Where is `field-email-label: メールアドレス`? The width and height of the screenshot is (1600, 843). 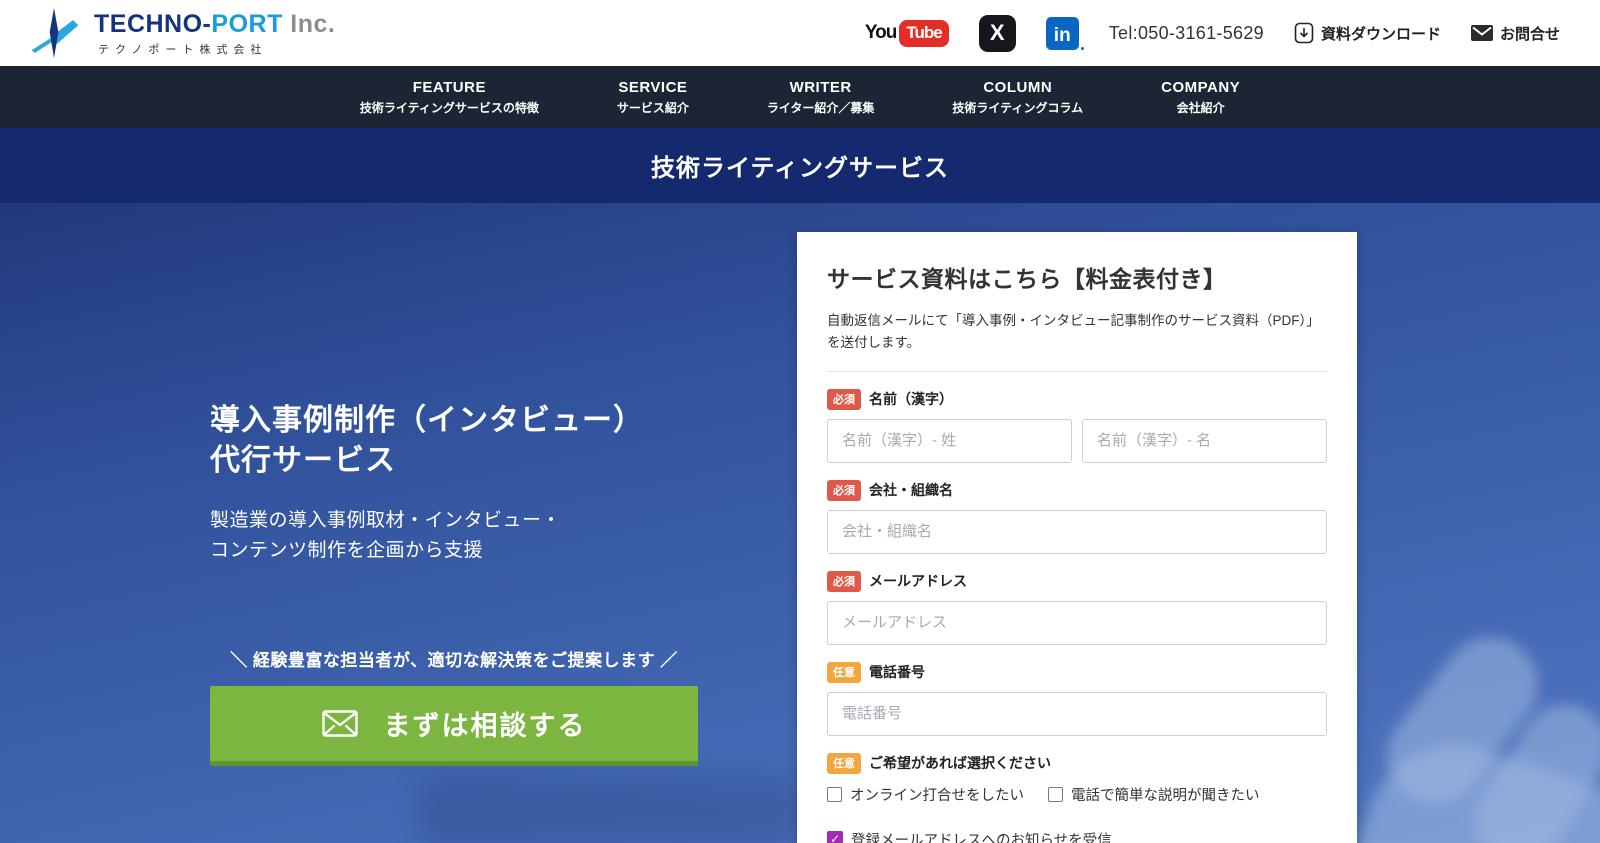
field-email-label: メールアドレス is located at coordinates (918, 581).